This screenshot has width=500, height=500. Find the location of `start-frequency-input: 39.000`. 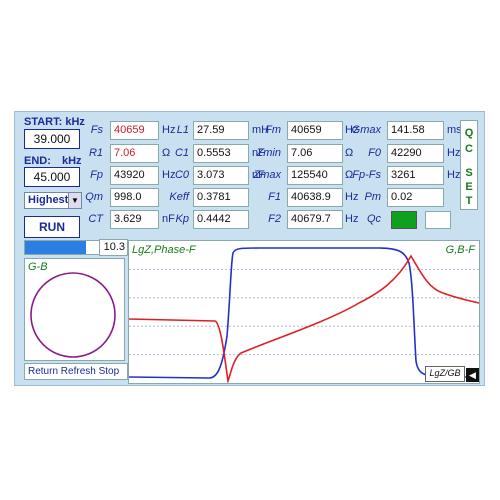

start-frequency-input: 39.000 is located at coordinates (52, 139).